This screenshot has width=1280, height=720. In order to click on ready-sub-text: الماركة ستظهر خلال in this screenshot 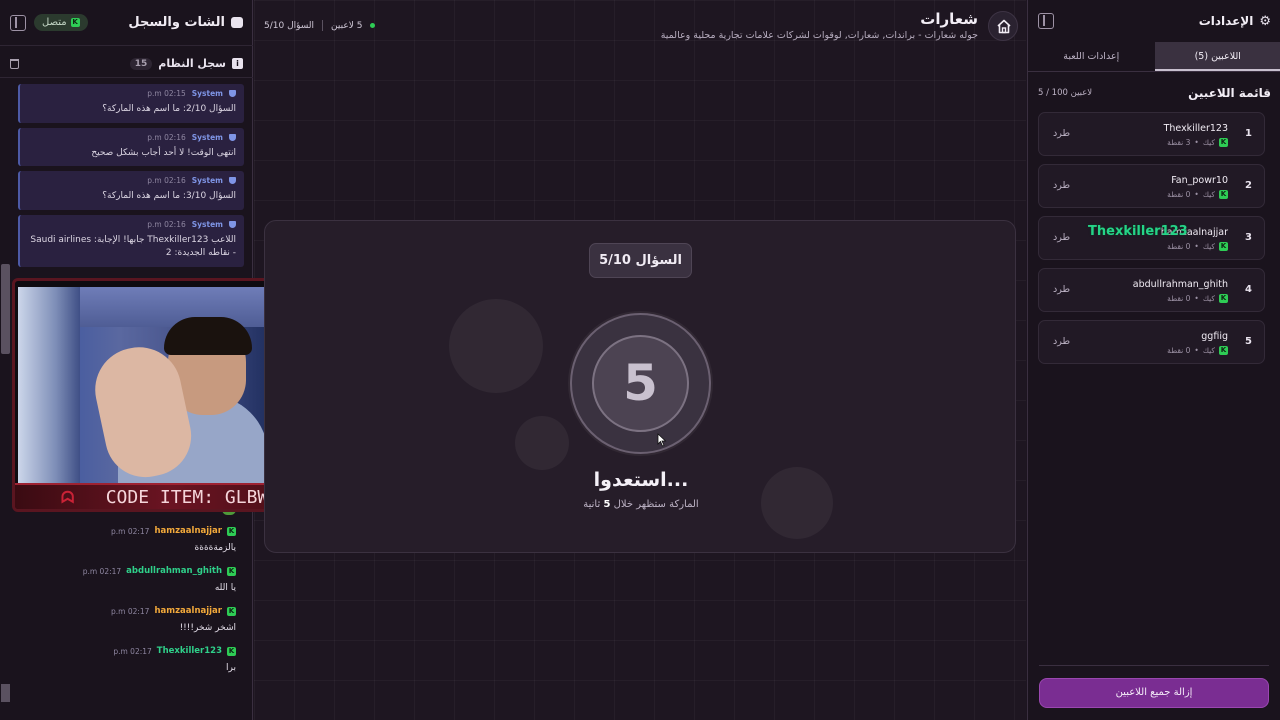, I will do `click(656, 504)`.